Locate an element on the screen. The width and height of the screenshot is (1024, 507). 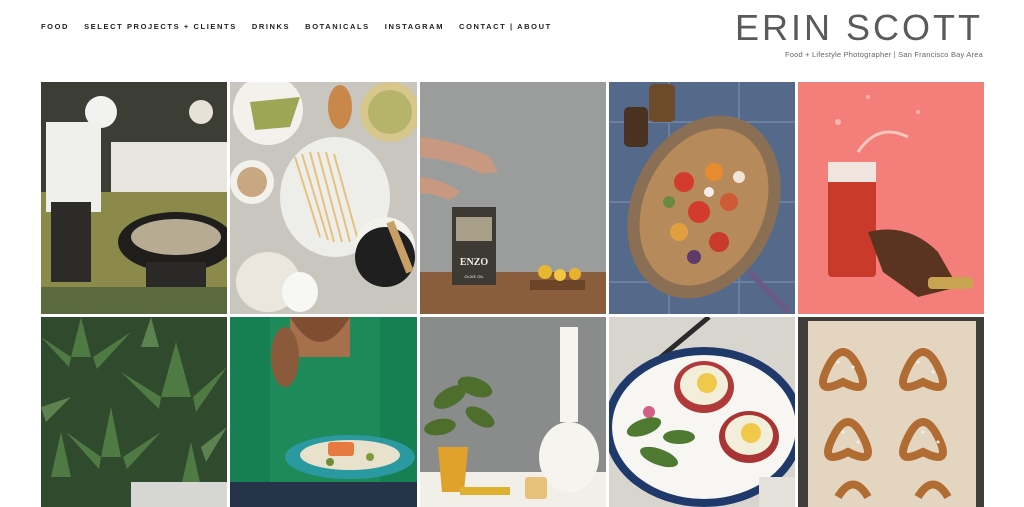
nav-drinks: DRINKS is located at coordinates (271, 26).